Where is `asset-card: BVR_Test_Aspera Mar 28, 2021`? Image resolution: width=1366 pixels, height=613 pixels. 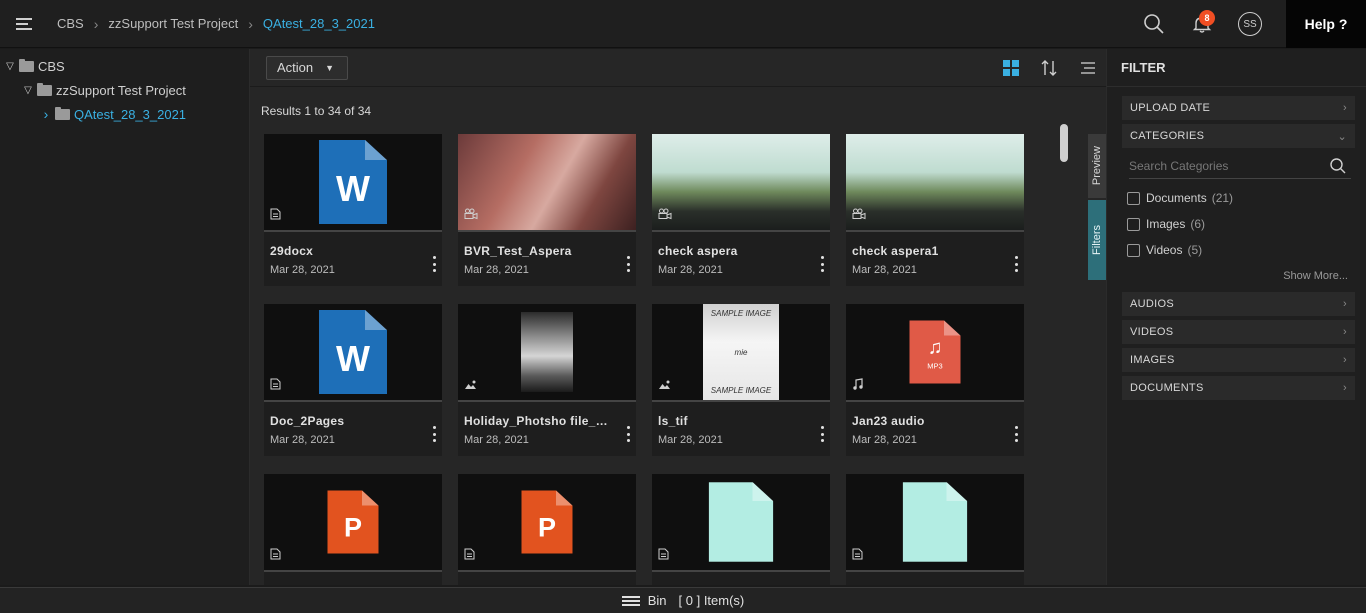 asset-card: BVR_Test_Aspera Mar 28, 2021 is located at coordinates (547, 210).